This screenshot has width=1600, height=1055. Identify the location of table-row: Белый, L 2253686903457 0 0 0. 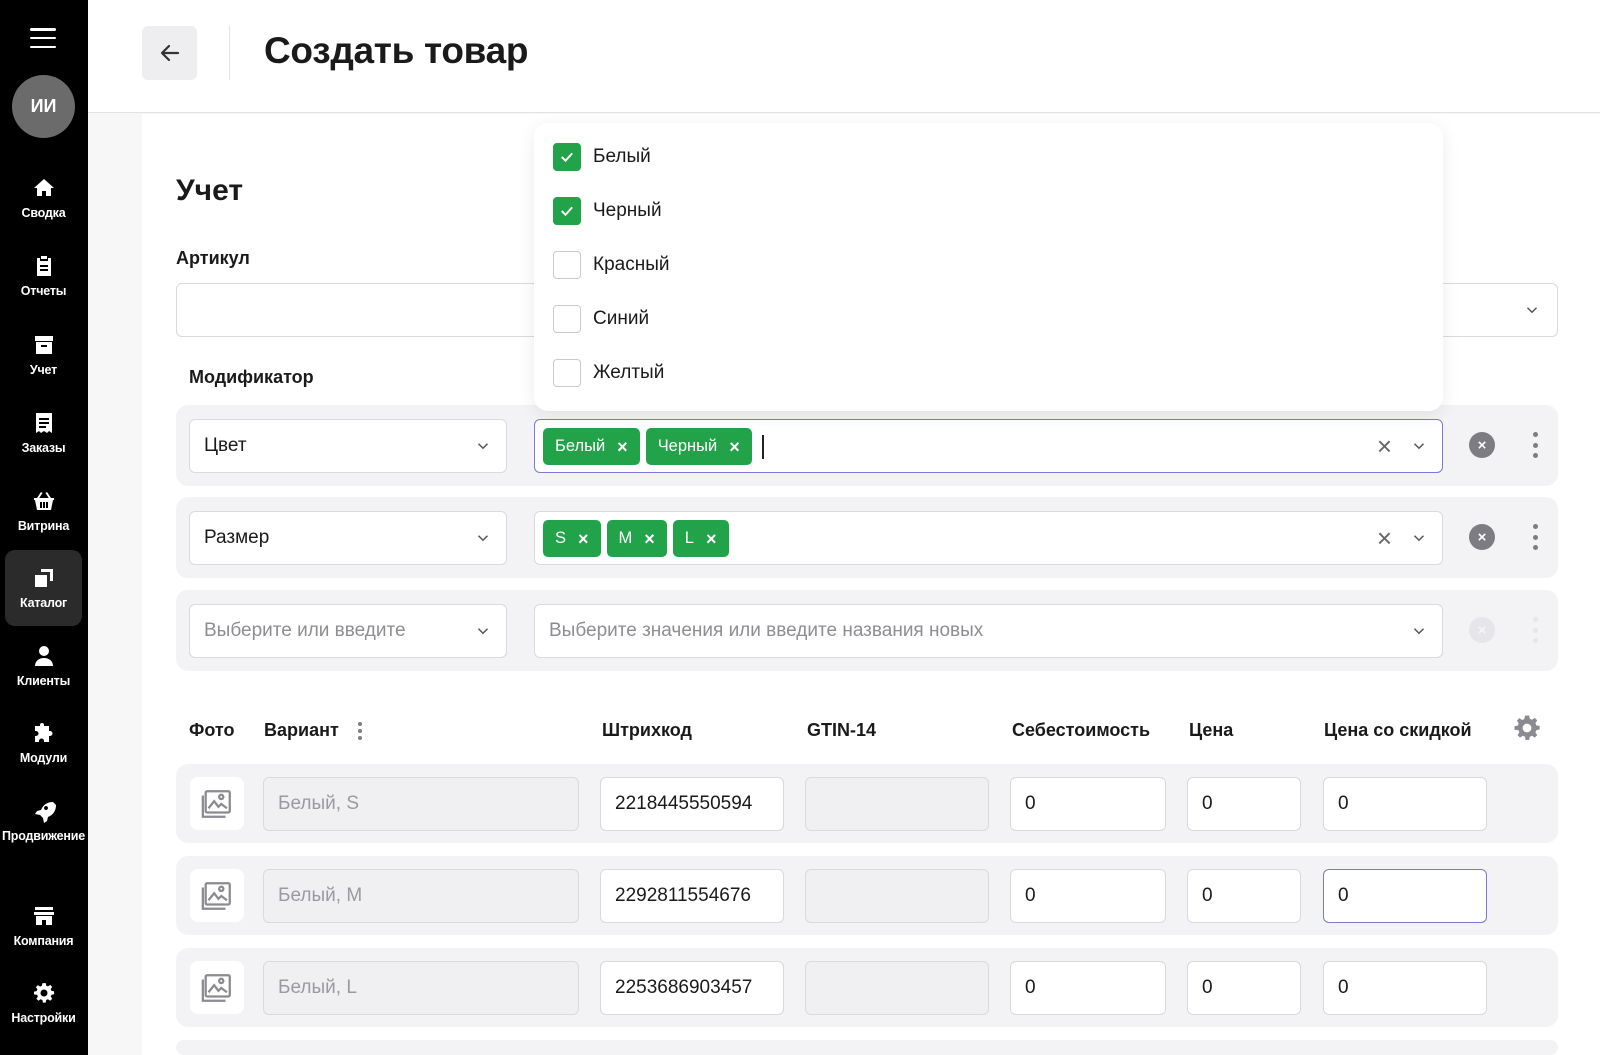
(867, 987).